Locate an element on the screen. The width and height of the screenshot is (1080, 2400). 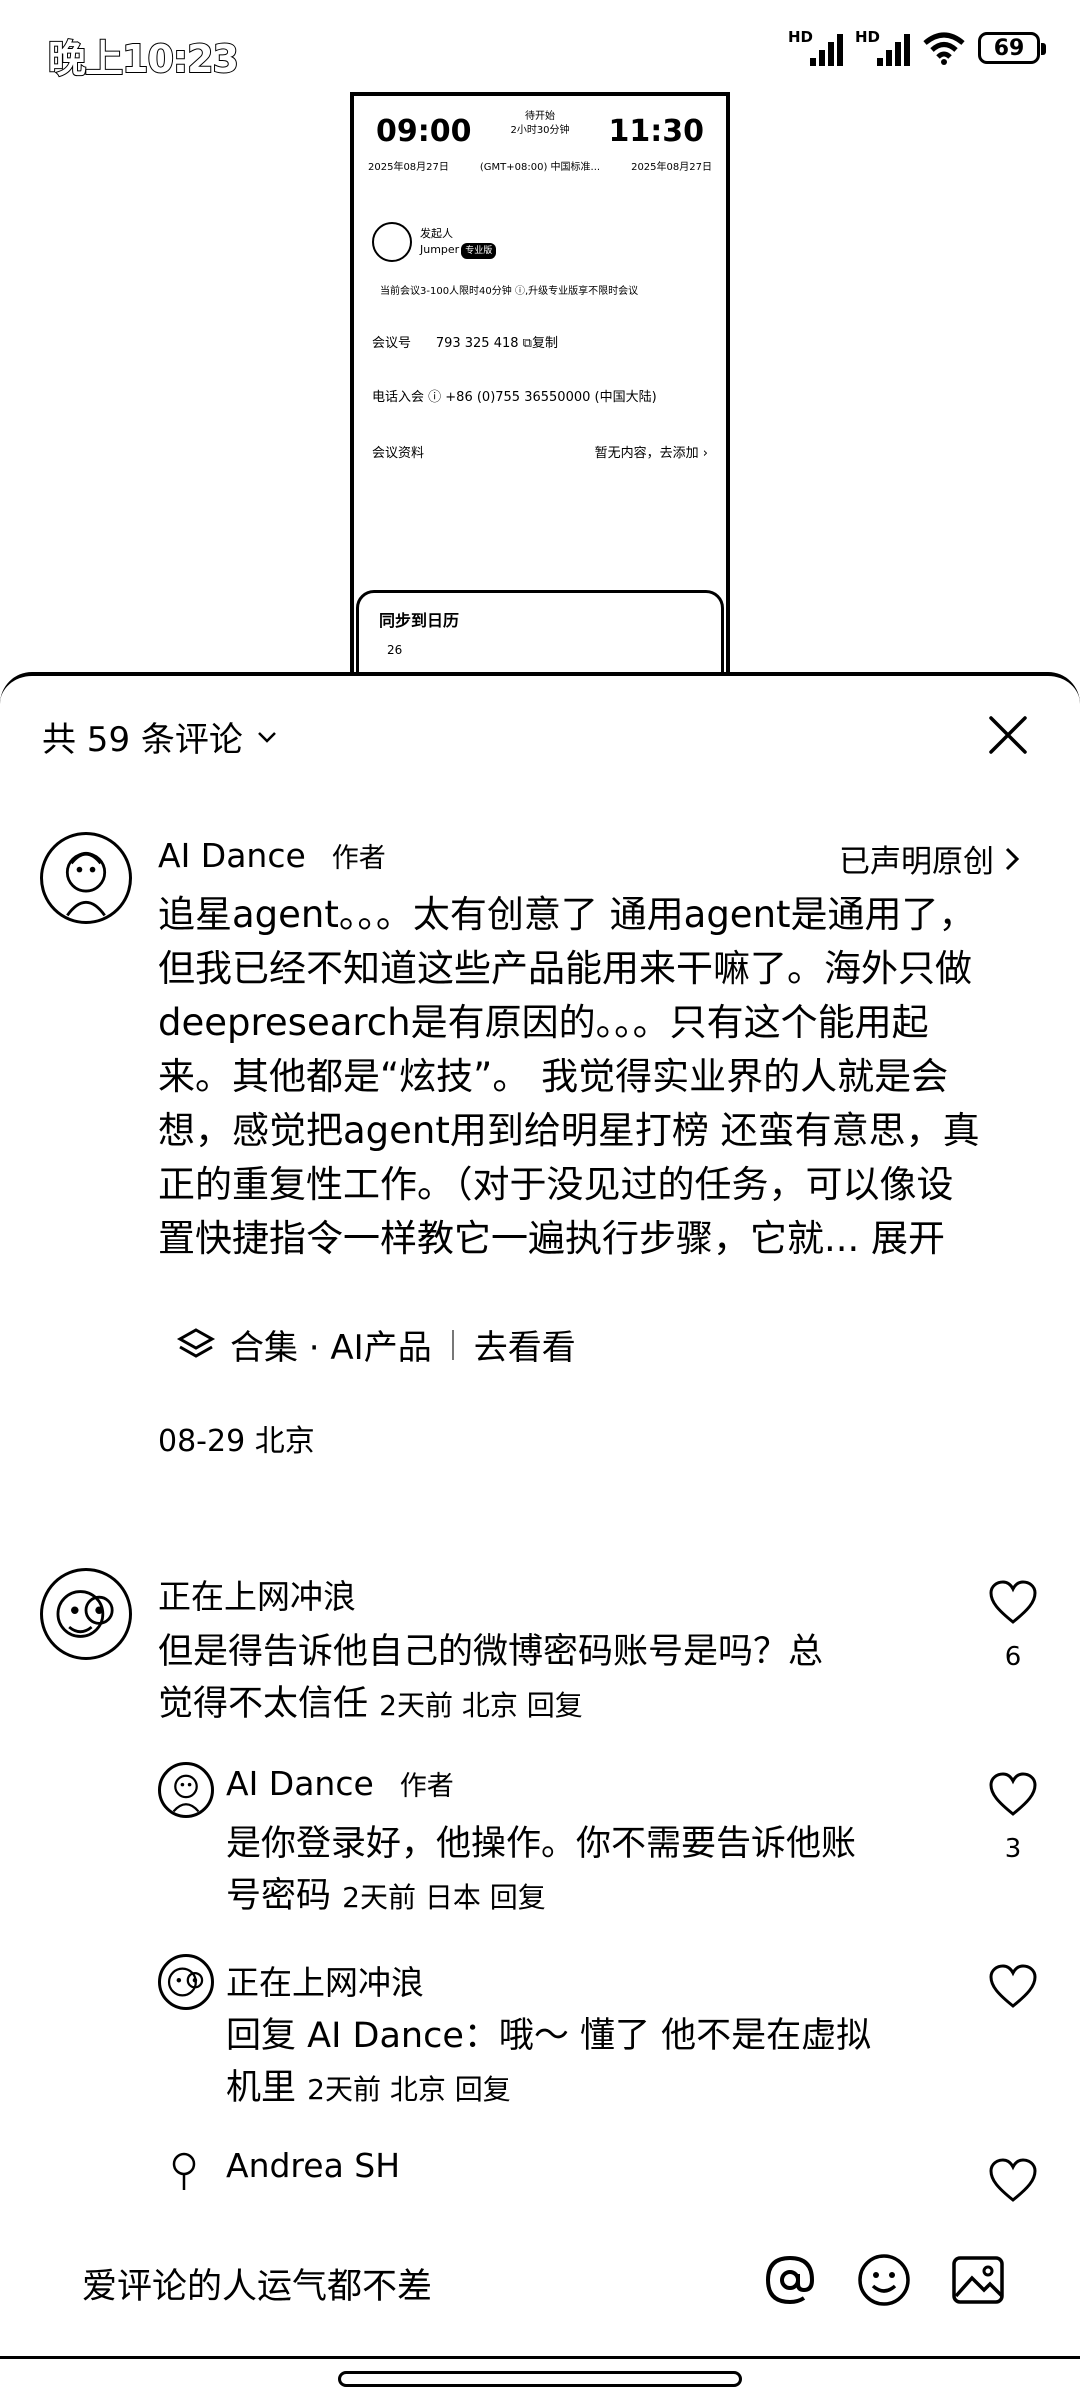
status-time: 晚上10:23 is located at coordinates (143, 59).